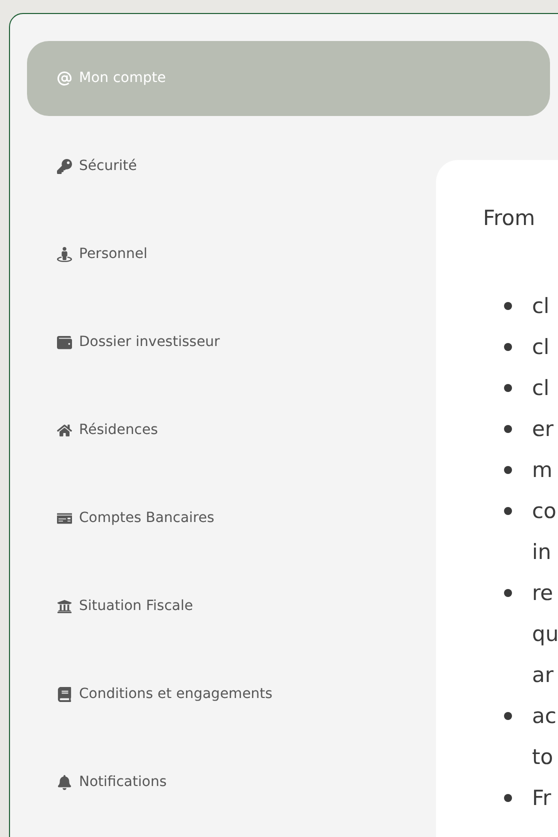 The height and width of the screenshot is (837, 558). What do you see at coordinates (542, 552) in the screenshot?
I see `list-text: in` at bounding box center [542, 552].